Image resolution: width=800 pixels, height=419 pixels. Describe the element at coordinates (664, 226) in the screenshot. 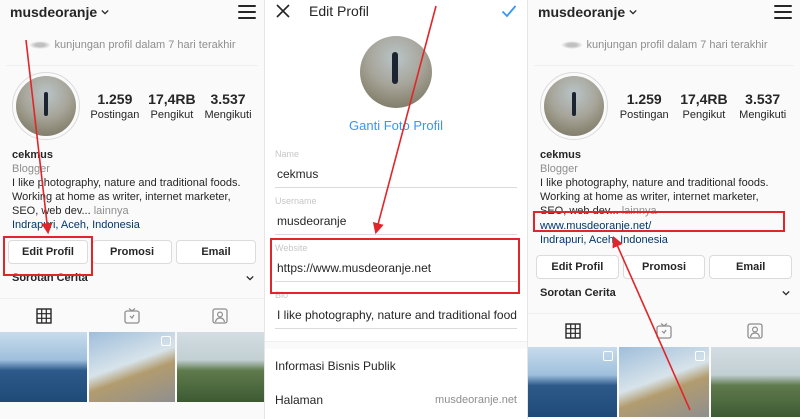

I see `website-link: www.musdeoranje.net/` at that location.